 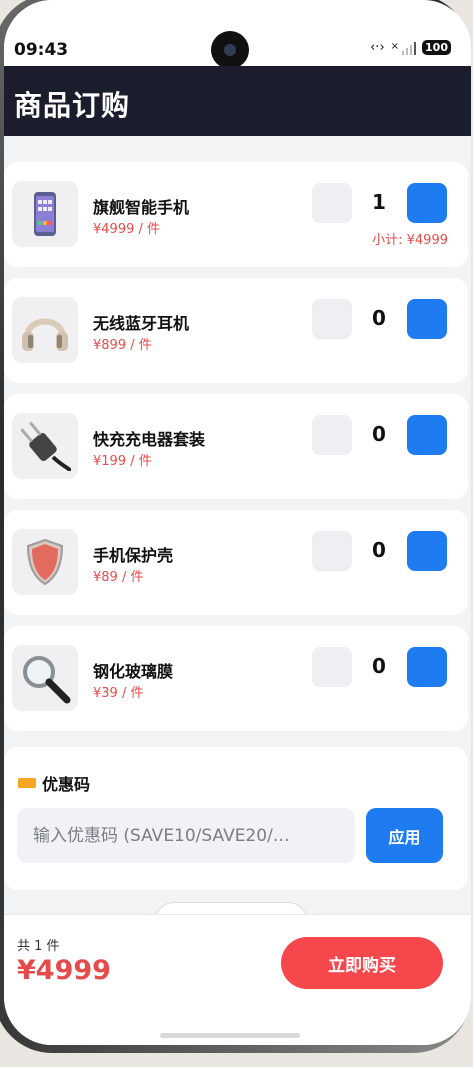 What do you see at coordinates (133, 671) in the screenshot?
I see `product-name: 钢化玻璃膜` at bounding box center [133, 671].